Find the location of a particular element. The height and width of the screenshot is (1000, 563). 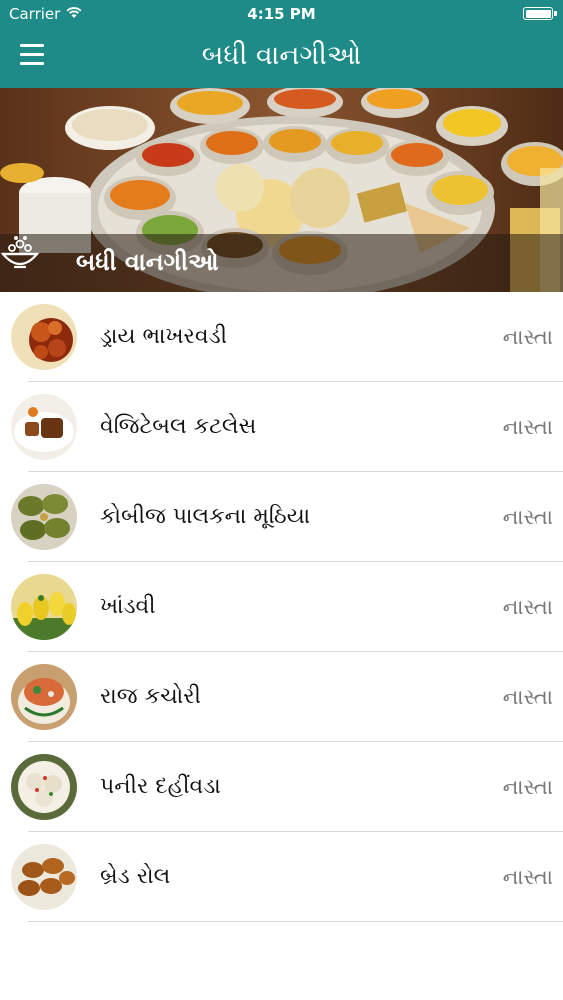

recipe-list-item: રાજ કચોરી નાસ્તા is located at coordinates (281, 697).